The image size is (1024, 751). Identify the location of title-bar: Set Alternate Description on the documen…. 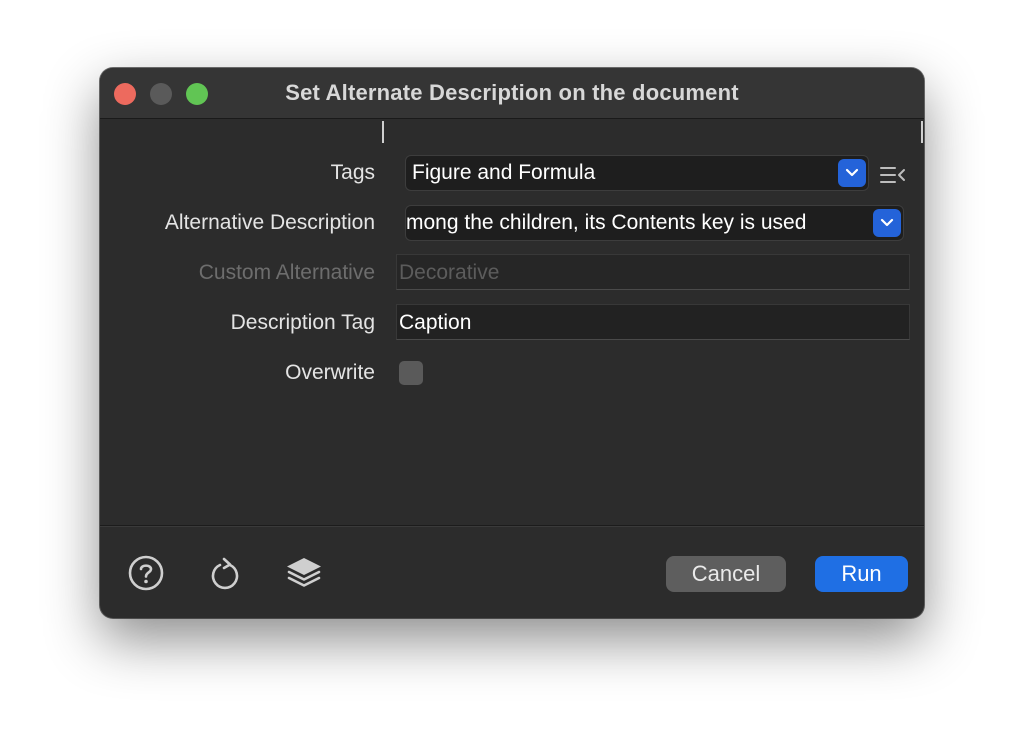
(512, 93).